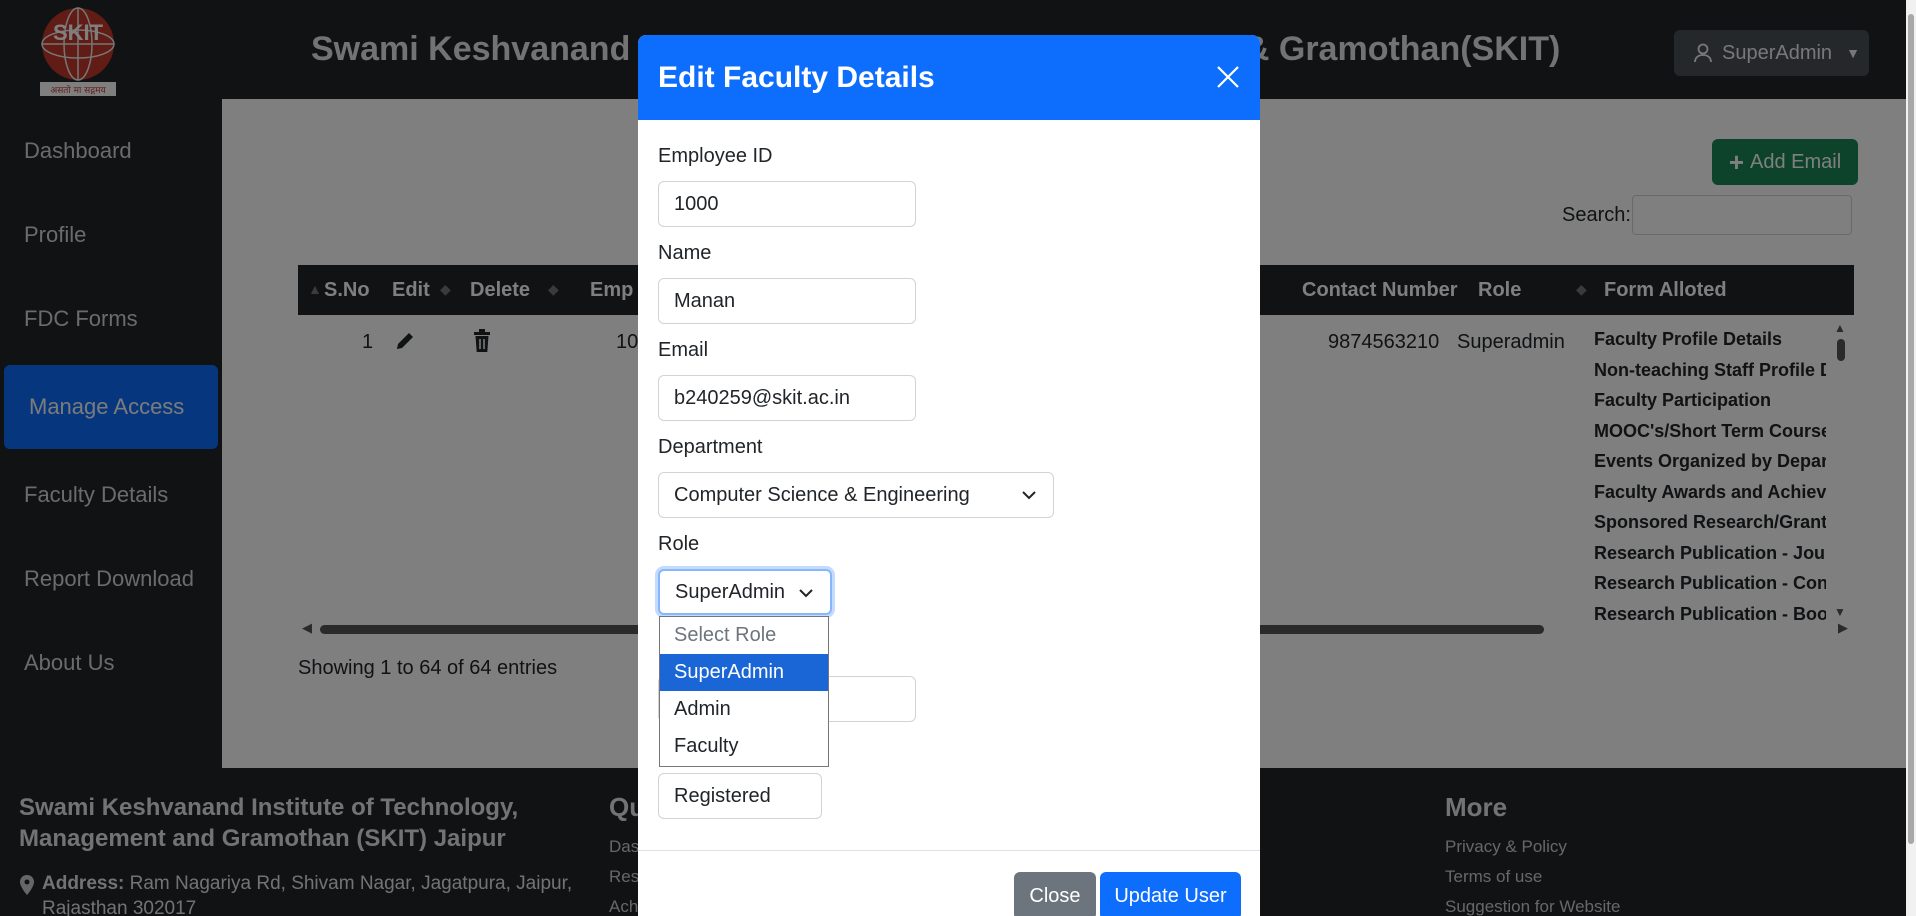 This screenshot has width=1916, height=916. I want to click on department-select: Computer Science & Engineering, so click(856, 495).